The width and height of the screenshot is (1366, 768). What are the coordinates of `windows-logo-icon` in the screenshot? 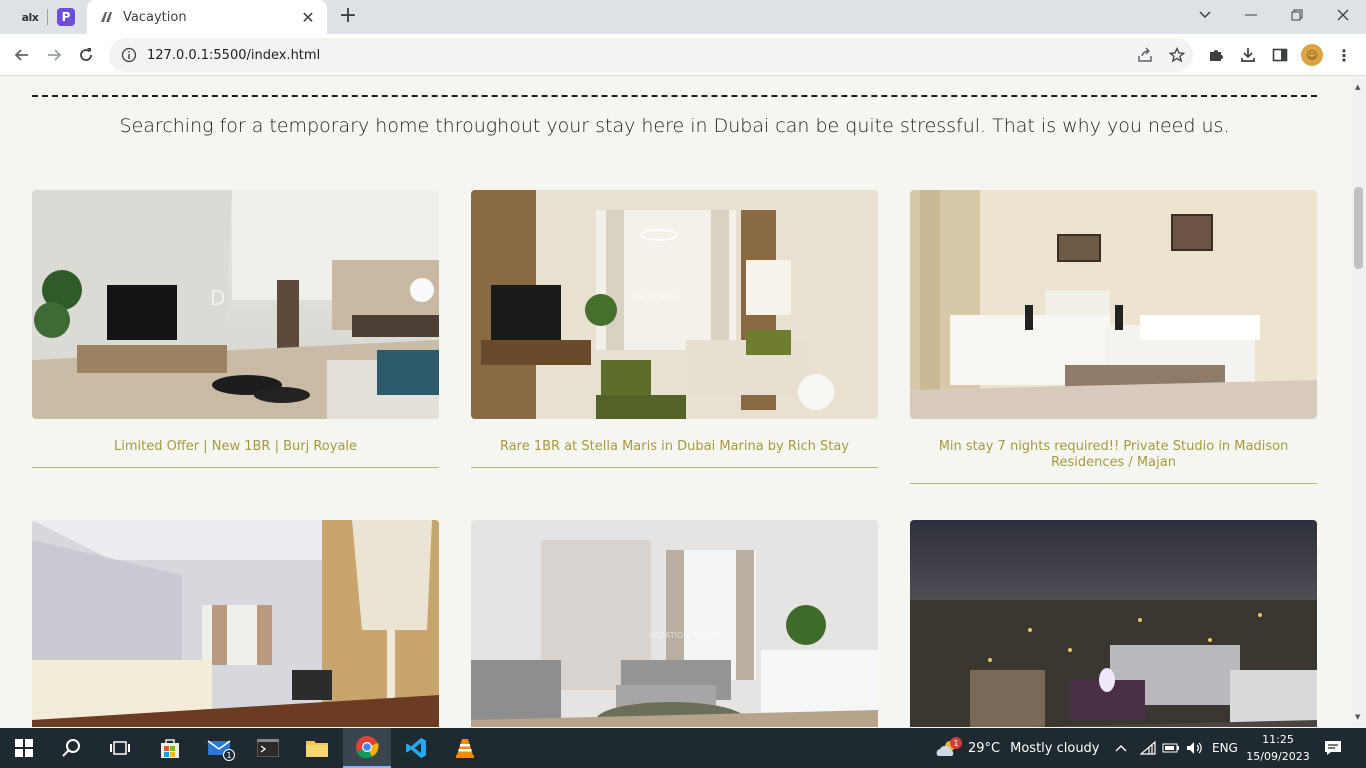 It's located at (24, 748).